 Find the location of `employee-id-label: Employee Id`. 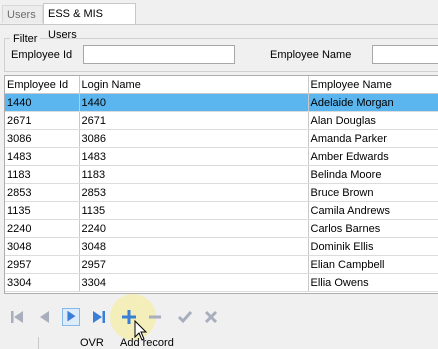

employee-id-label: Employee Id is located at coordinates (42, 55).